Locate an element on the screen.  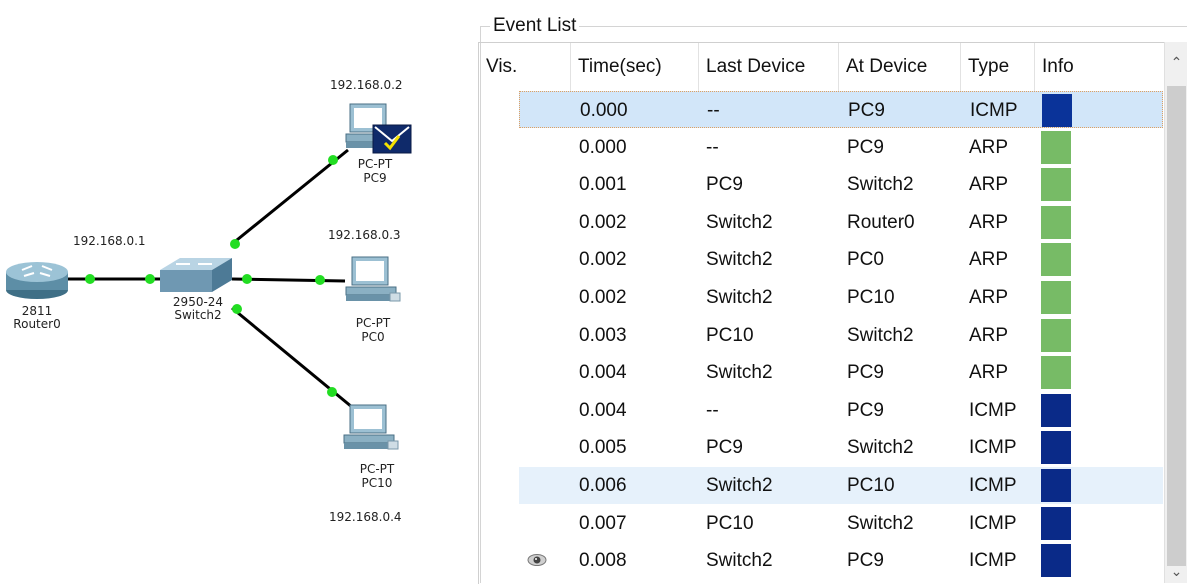
eye-icon is located at coordinates (537, 560).